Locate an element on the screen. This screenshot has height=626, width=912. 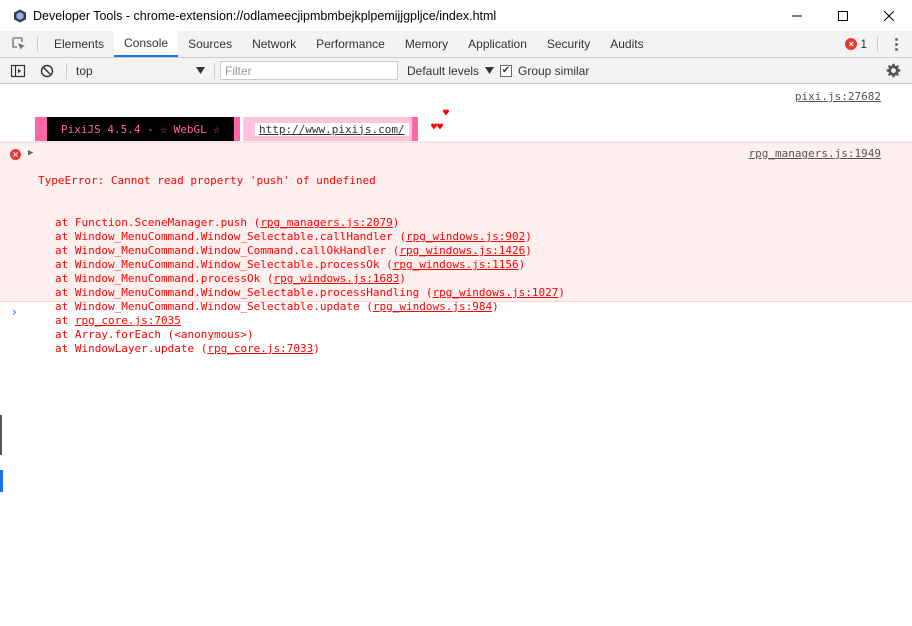
console-settings-button is located at coordinates (893, 70).